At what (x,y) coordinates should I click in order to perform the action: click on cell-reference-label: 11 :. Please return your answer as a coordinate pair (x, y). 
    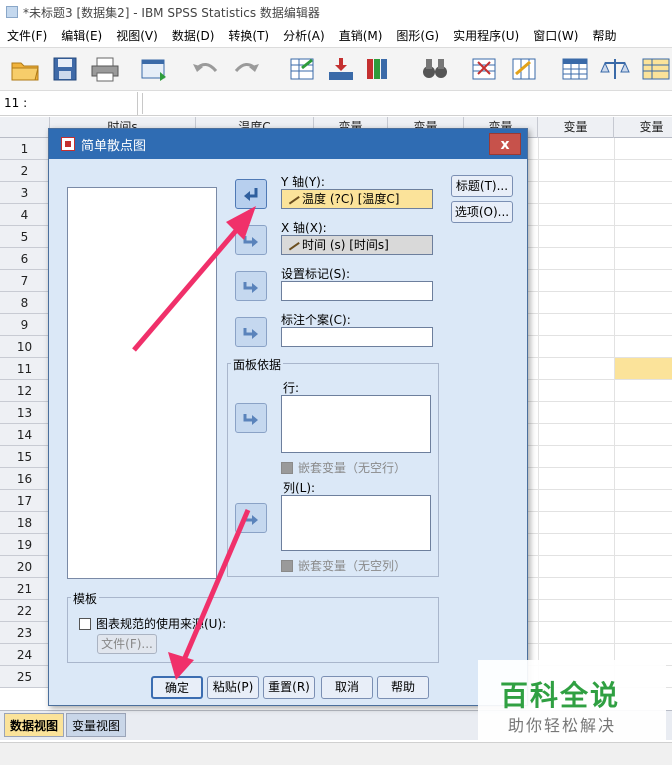
    Looking at the image, I should click on (16, 103).